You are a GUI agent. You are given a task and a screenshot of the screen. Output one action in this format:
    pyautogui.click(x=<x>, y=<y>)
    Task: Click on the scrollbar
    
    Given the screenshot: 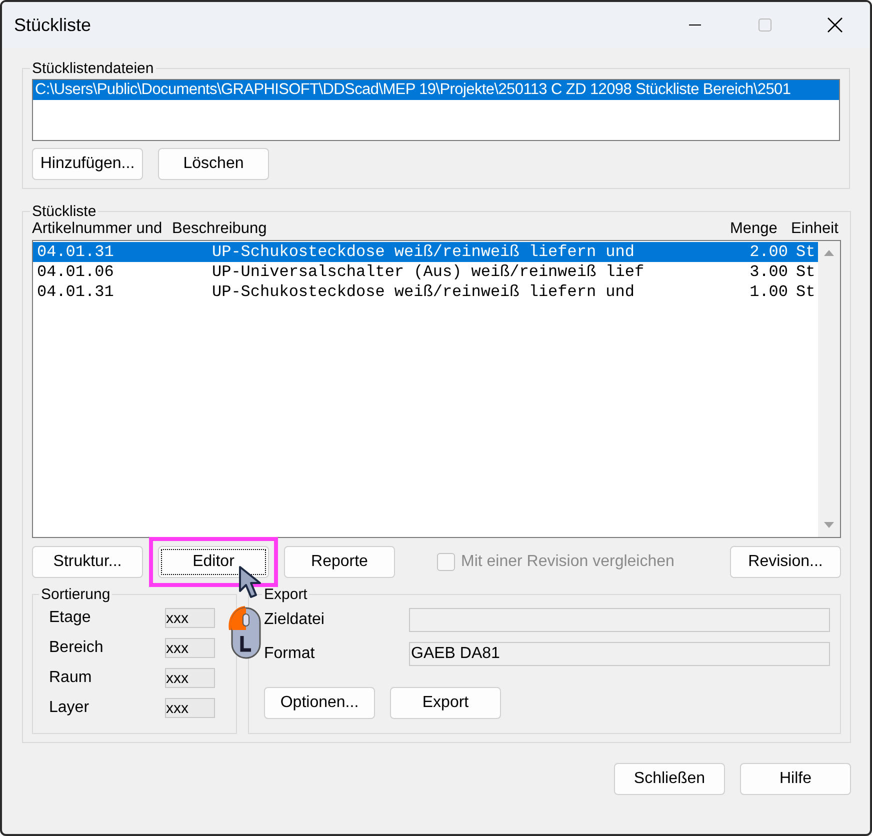 What is the action you would take?
    pyautogui.click(x=829, y=389)
    